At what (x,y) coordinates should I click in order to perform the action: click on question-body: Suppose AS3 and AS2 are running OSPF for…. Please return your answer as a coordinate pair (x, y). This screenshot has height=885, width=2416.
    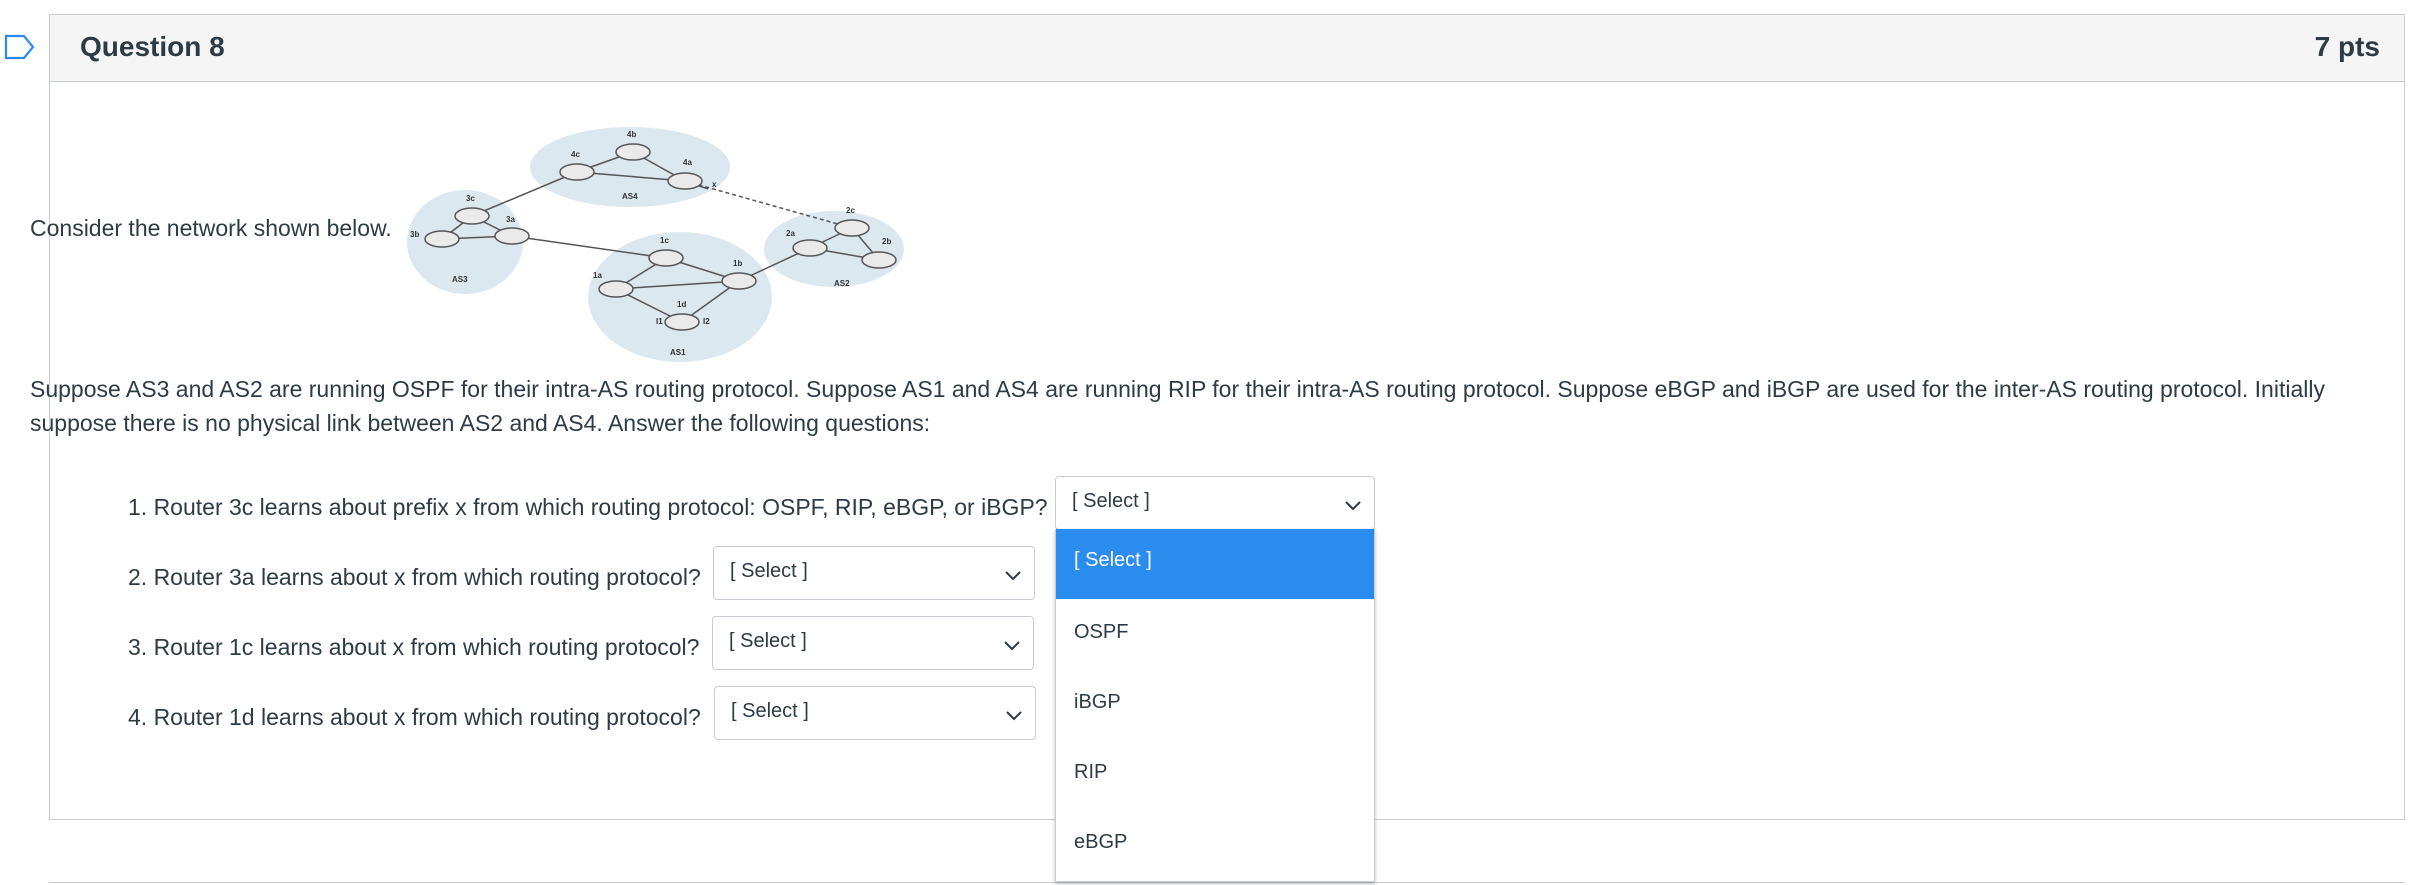
    Looking at the image, I should click on (1177, 406).